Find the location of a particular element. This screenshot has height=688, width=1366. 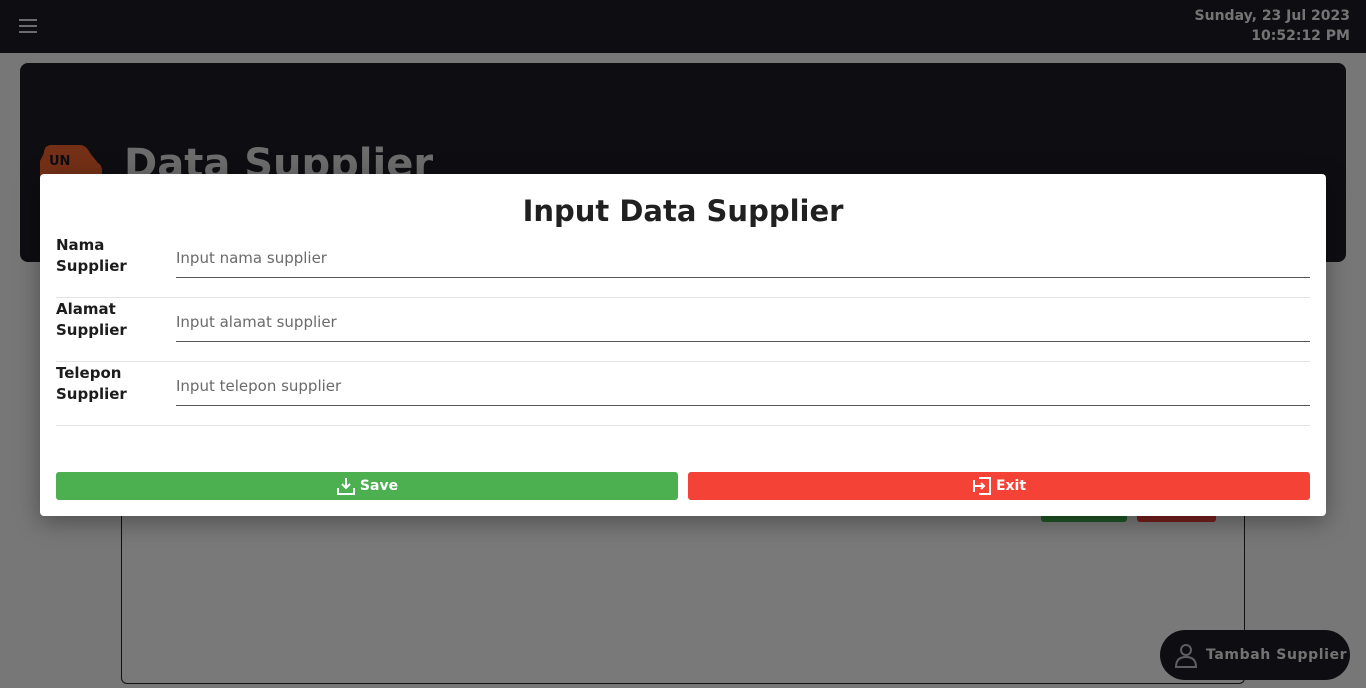

telepon-supplier-label: Telepon Supplier is located at coordinates (91, 383).